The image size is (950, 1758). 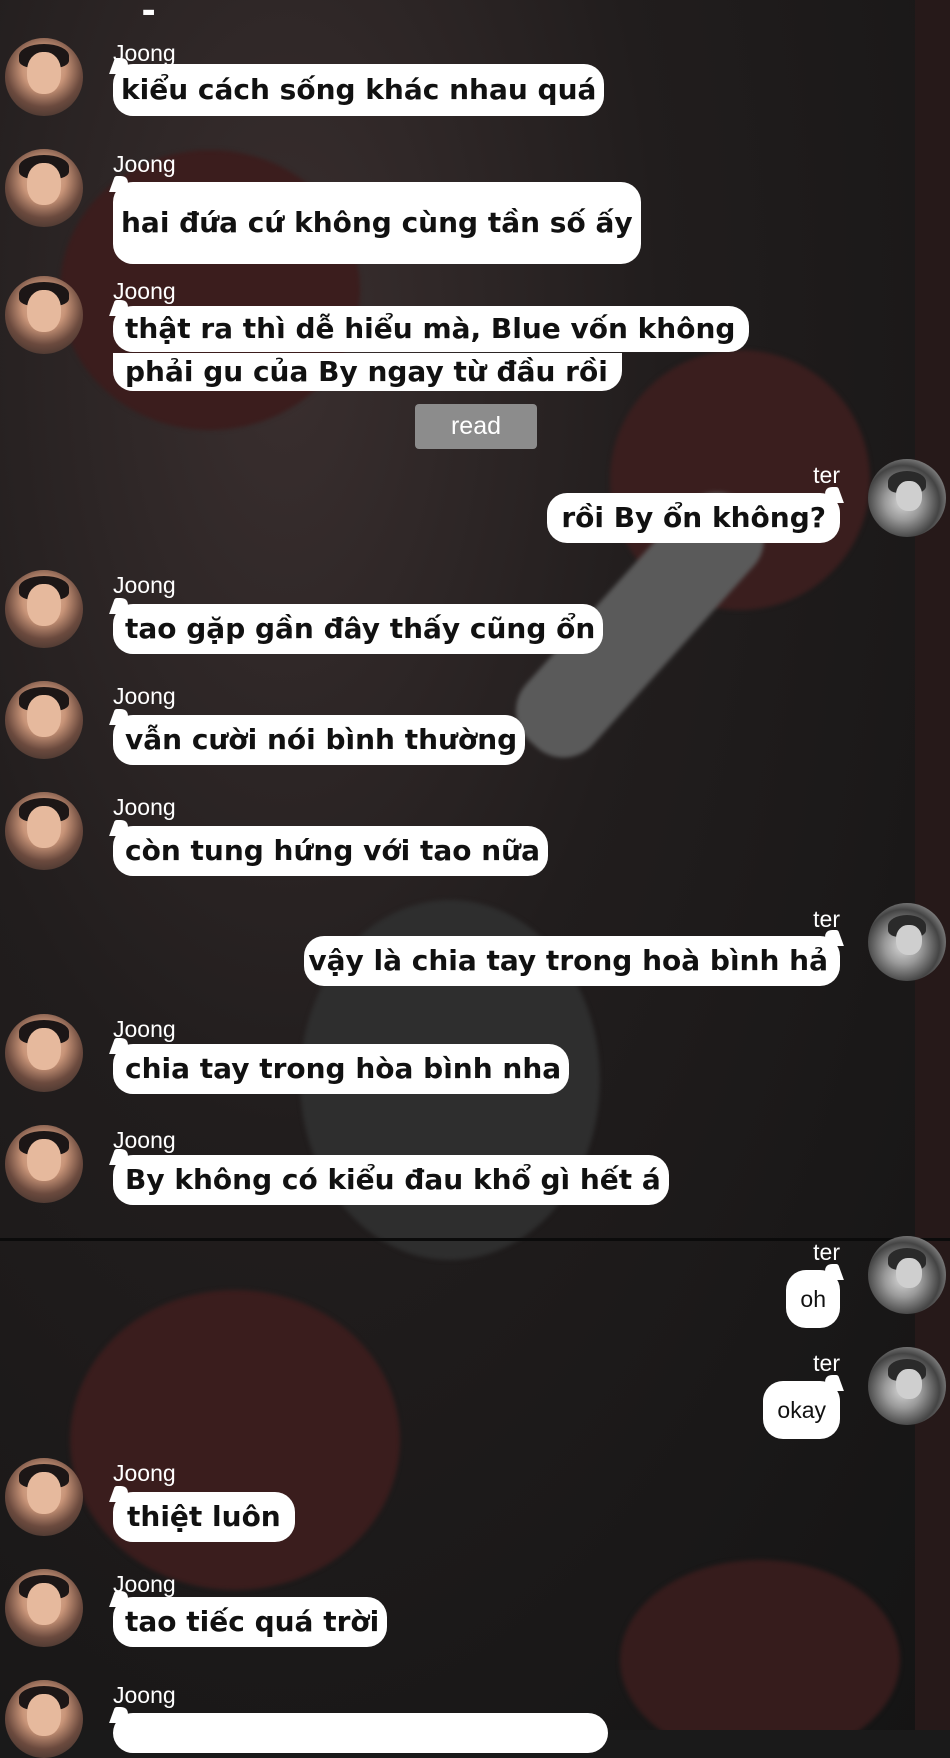 I want to click on message-line: phải gu của By ngay từ đầu rồi, so click(x=366, y=371).